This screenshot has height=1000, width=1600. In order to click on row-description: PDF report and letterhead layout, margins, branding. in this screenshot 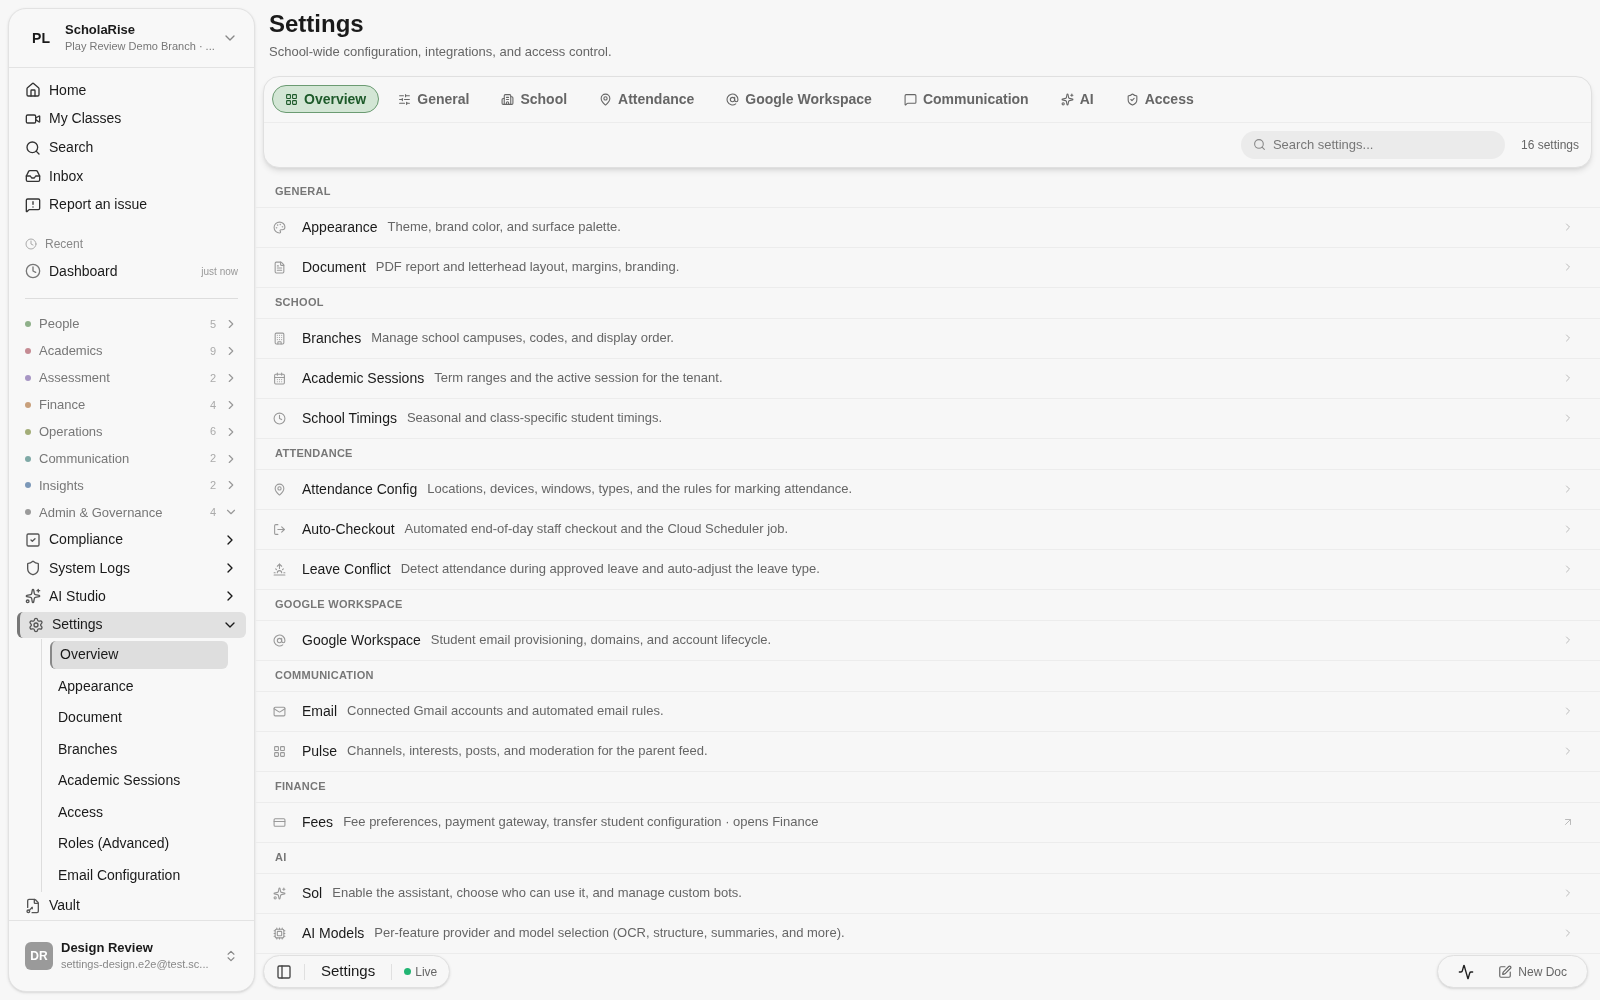, I will do `click(528, 267)`.